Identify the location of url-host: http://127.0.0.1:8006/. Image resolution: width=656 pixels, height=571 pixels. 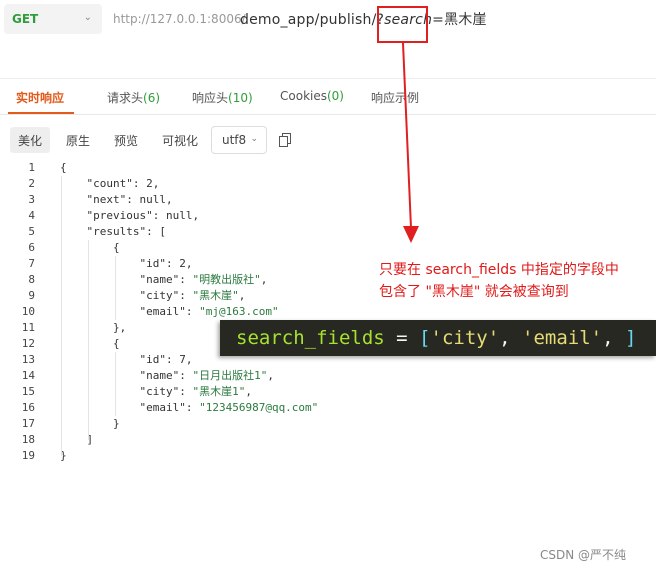
(179, 19).